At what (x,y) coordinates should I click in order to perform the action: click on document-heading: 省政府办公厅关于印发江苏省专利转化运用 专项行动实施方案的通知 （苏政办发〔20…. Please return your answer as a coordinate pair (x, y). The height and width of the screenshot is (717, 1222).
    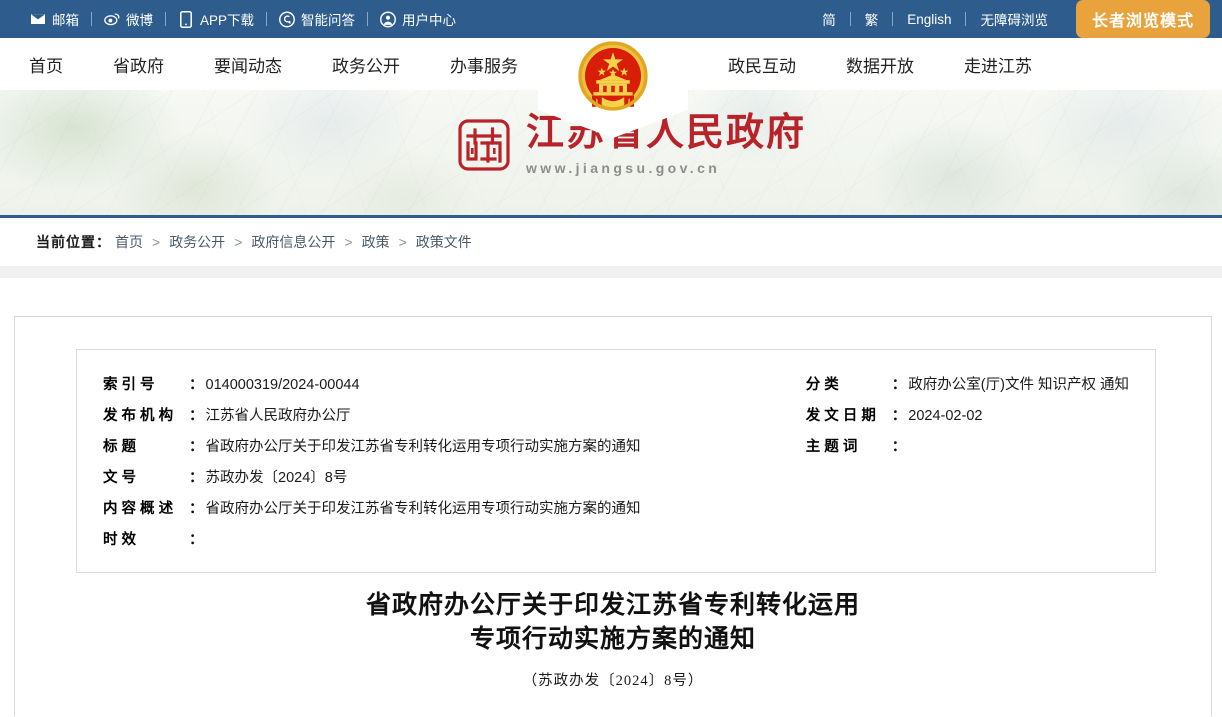
    Looking at the image, I should click on (613, 639).